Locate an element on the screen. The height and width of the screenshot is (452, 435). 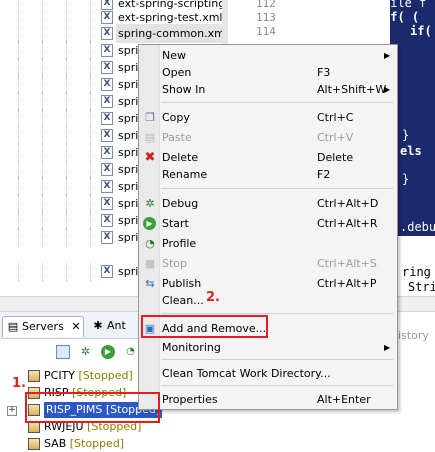
publish-icon: ⇆ is located at coordinates (150, 283).